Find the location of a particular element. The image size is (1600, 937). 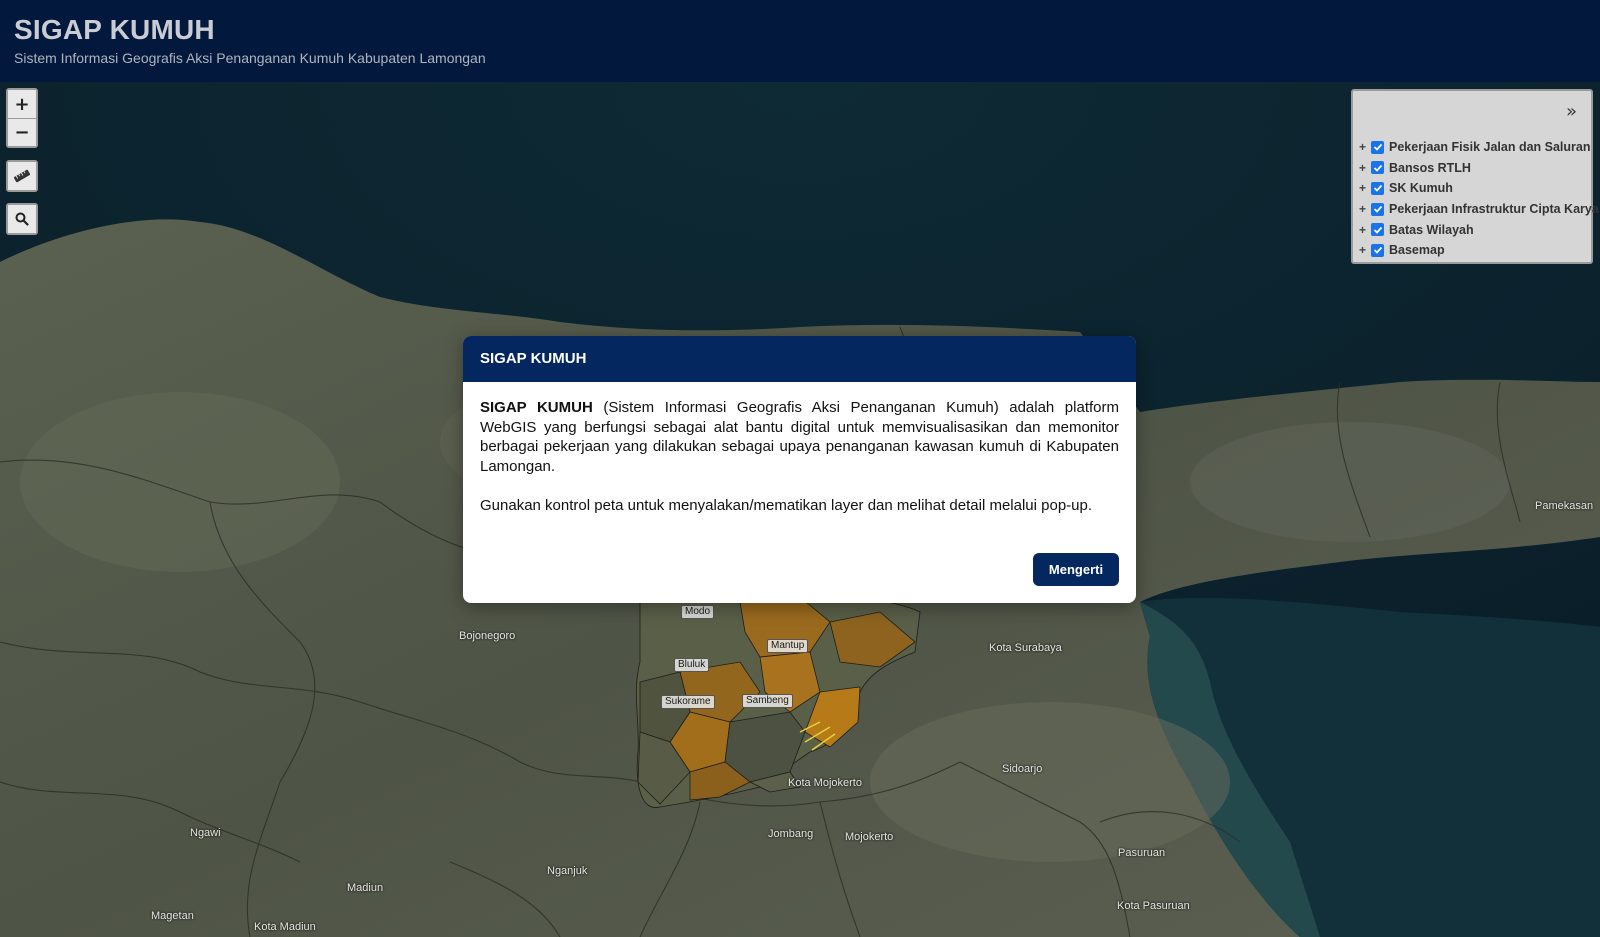

measure-button is located at coordinates (22, 176).